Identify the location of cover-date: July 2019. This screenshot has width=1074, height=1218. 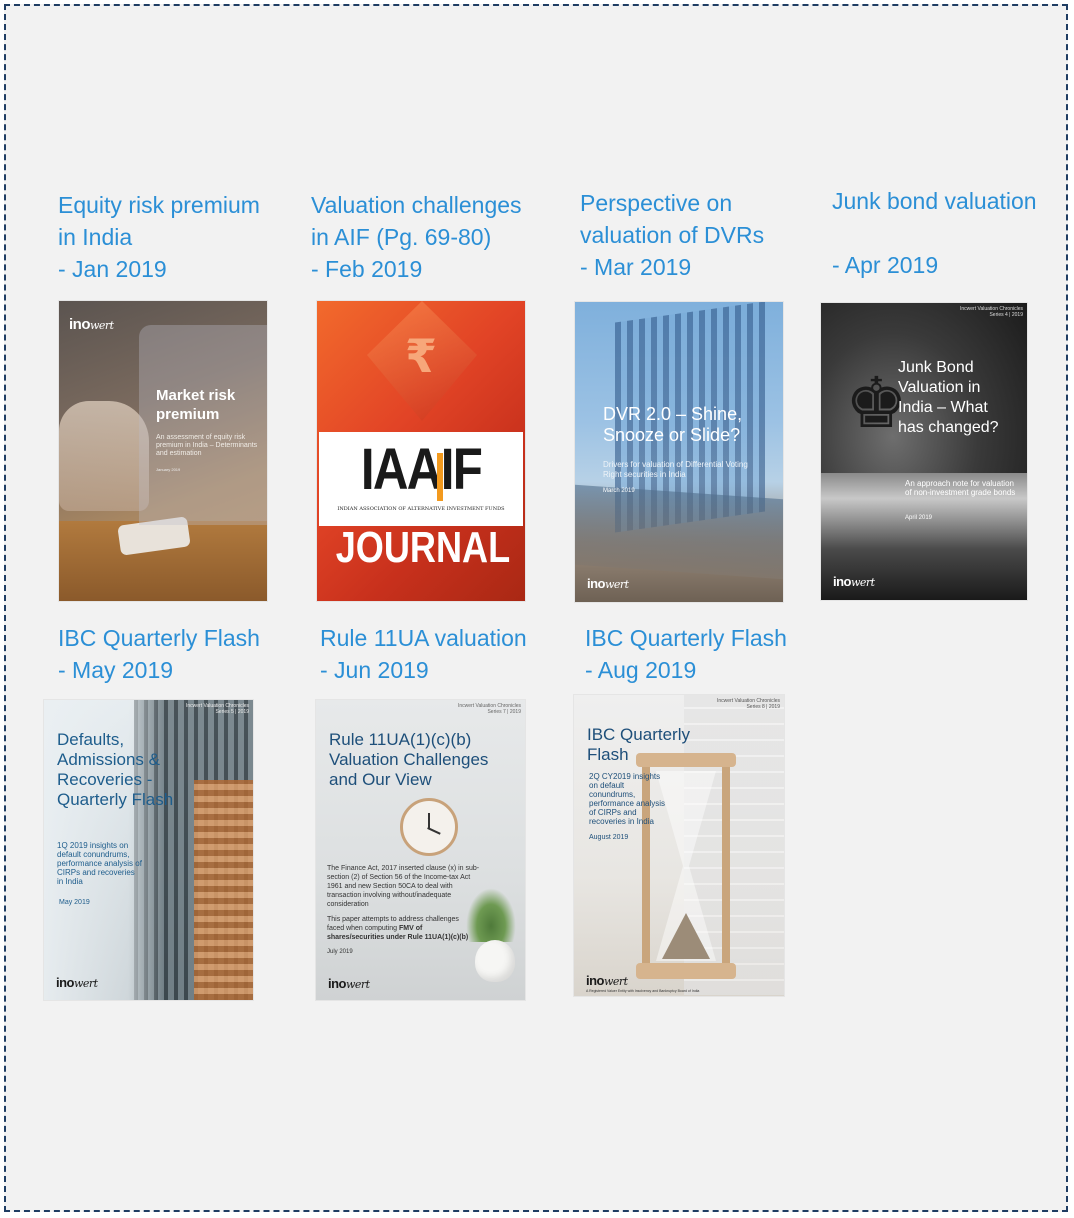
(340, 952).